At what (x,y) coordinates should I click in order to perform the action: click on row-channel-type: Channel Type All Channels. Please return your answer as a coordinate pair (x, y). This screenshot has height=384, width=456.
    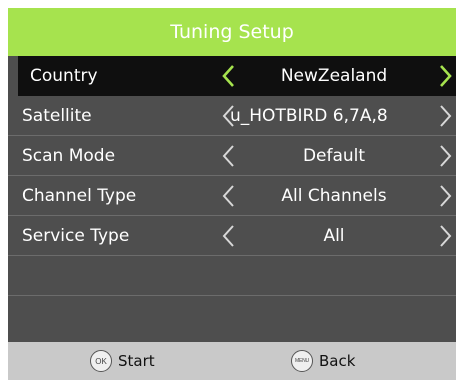
    Looking at the image, I should click on (232, 196).